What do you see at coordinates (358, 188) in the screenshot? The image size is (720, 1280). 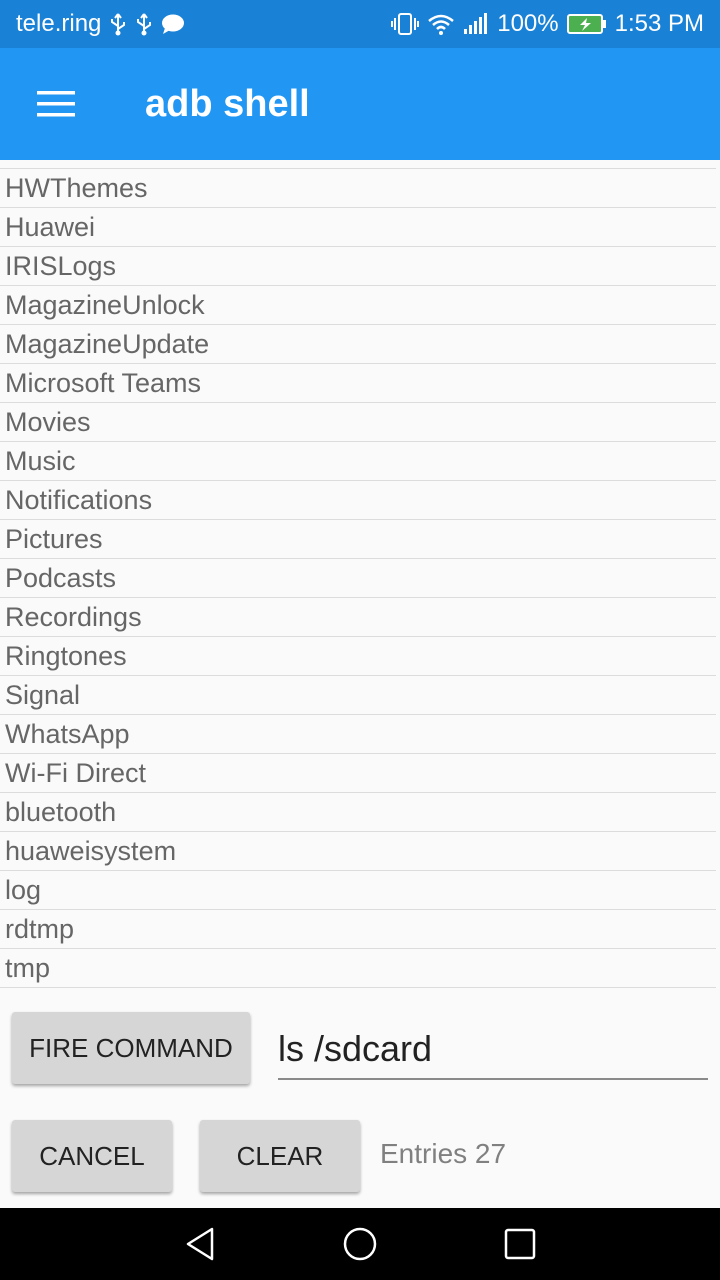 I see `output-line: HWThemes` at bounding box center [358, 188].